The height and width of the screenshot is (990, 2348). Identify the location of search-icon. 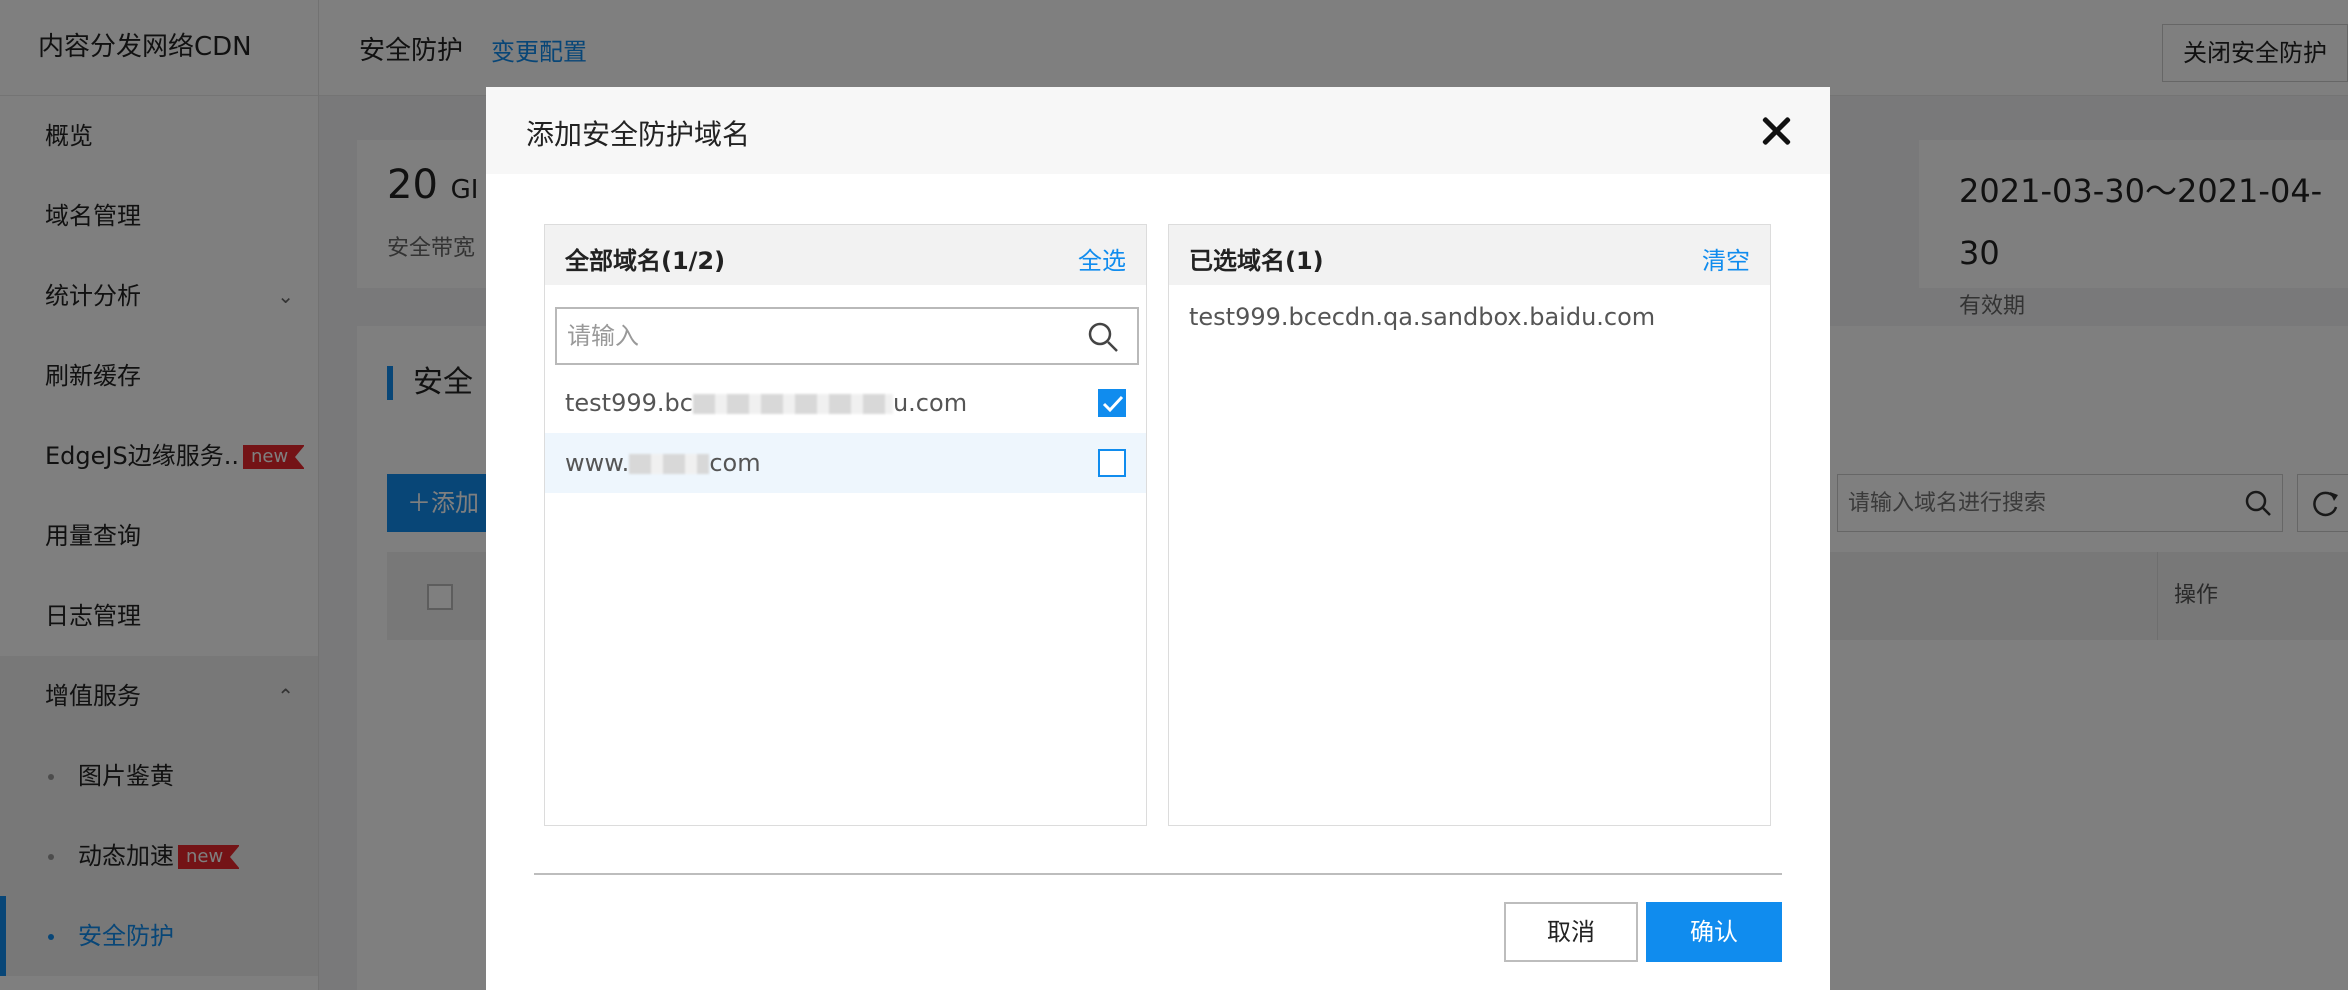
(1103, 339).